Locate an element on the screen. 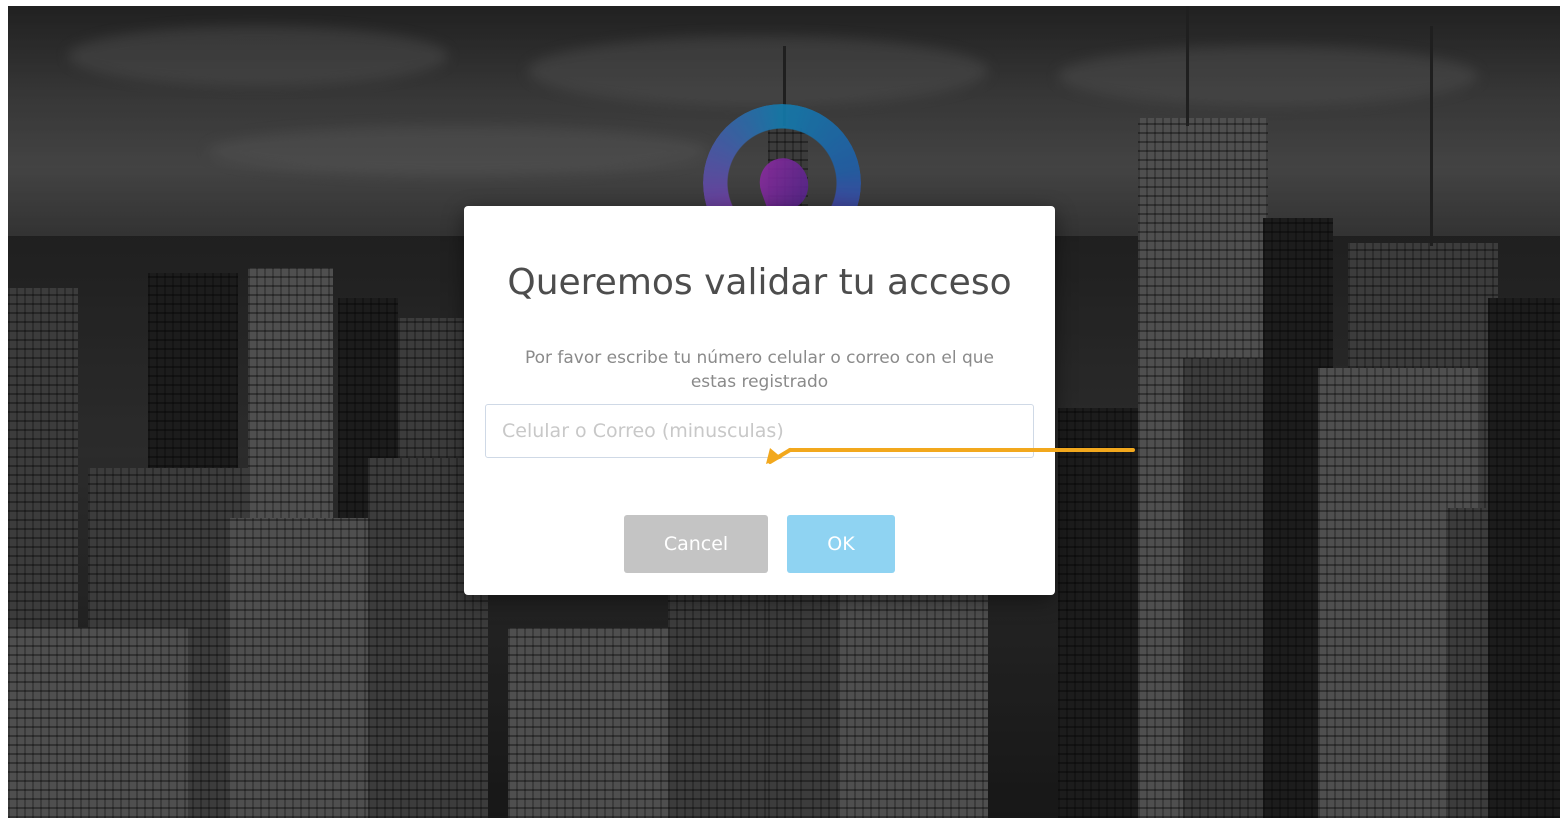  phone-or-email-input is located at coordinates (759, 431).